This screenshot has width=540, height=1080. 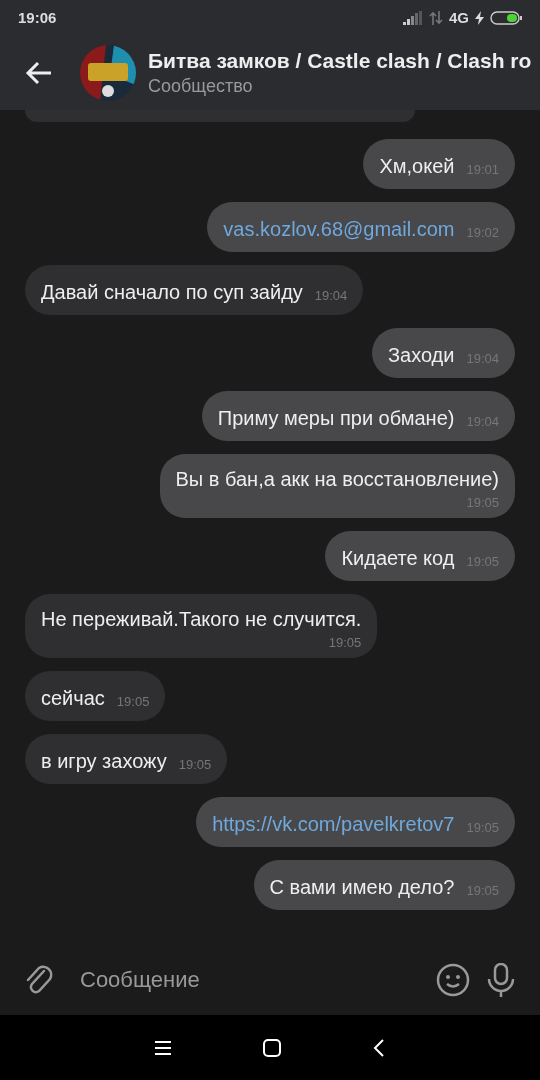 What do you see at coordinates (398, 558) in the screenshot?
I see `message-text: Кидаете код` at bounding box center [398, 558].